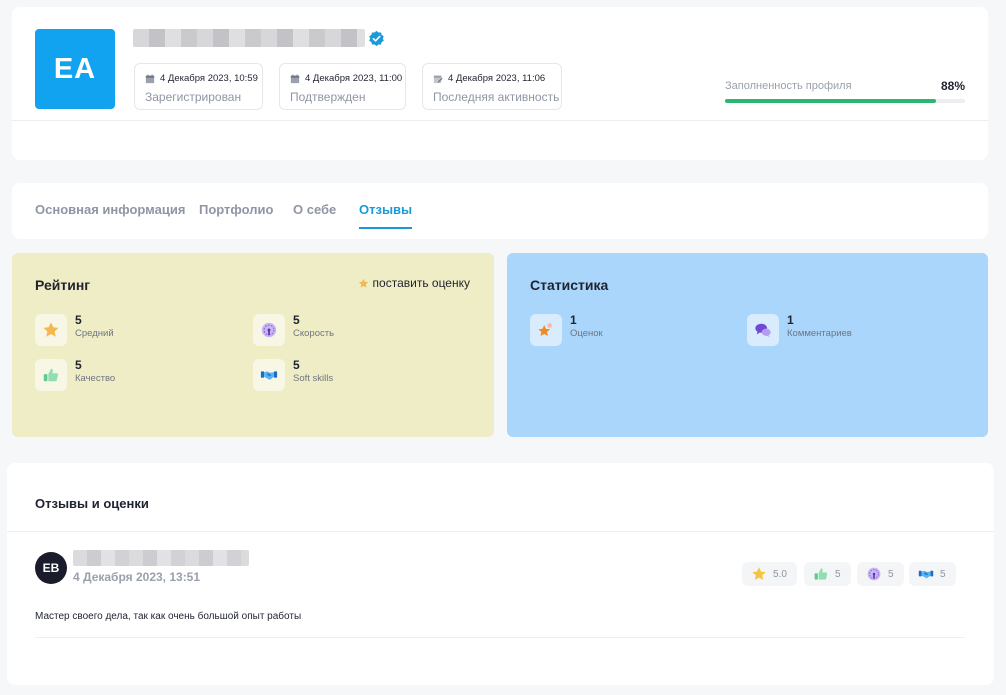 This screenshot has width=1006, height=695. What do you see at coordinates (313, 378) in the screenshot?
I see `metric-label: Soft skills` at bounding box center [313, 378].